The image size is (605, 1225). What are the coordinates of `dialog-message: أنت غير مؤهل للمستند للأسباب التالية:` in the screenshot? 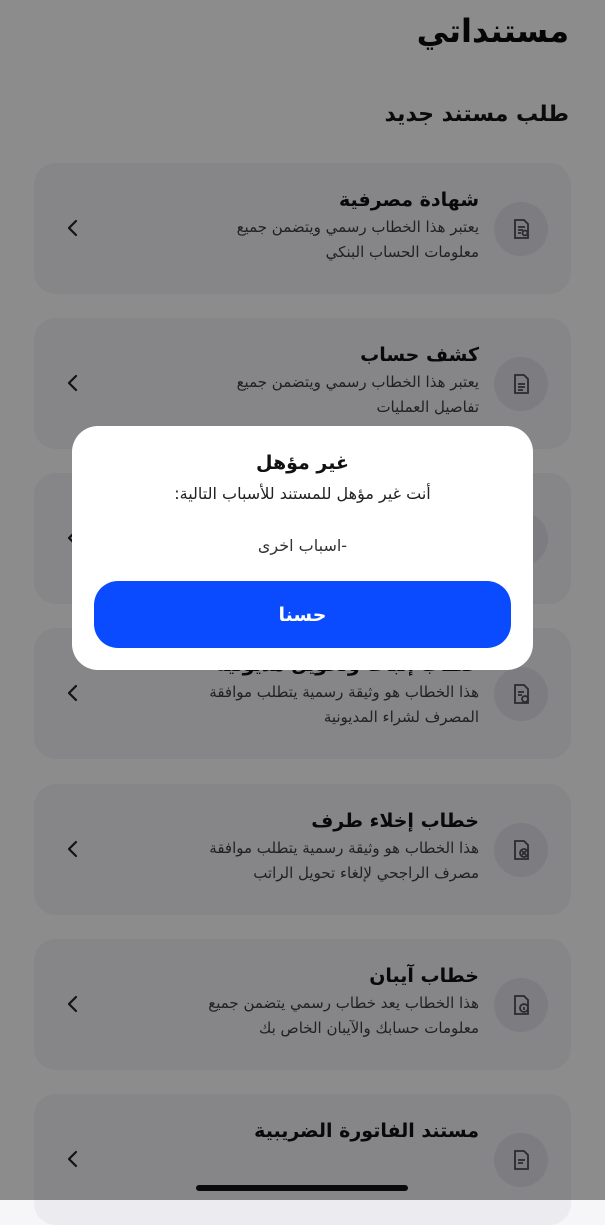 It's located at (302, 493).